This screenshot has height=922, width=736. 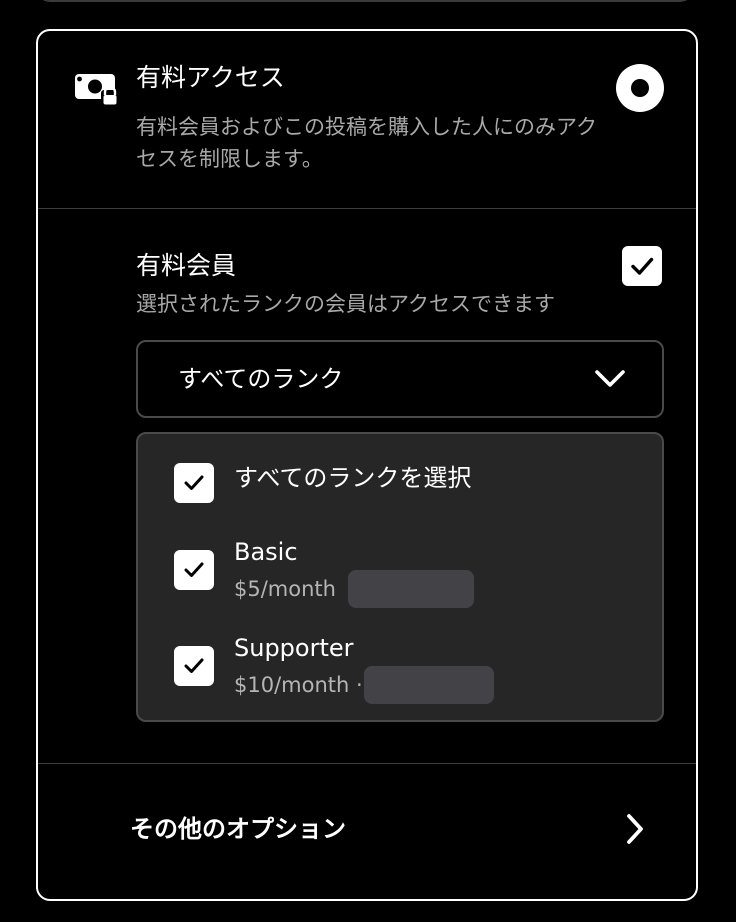 I want to click on chevron-down-icon, so click(x=610, y=378).